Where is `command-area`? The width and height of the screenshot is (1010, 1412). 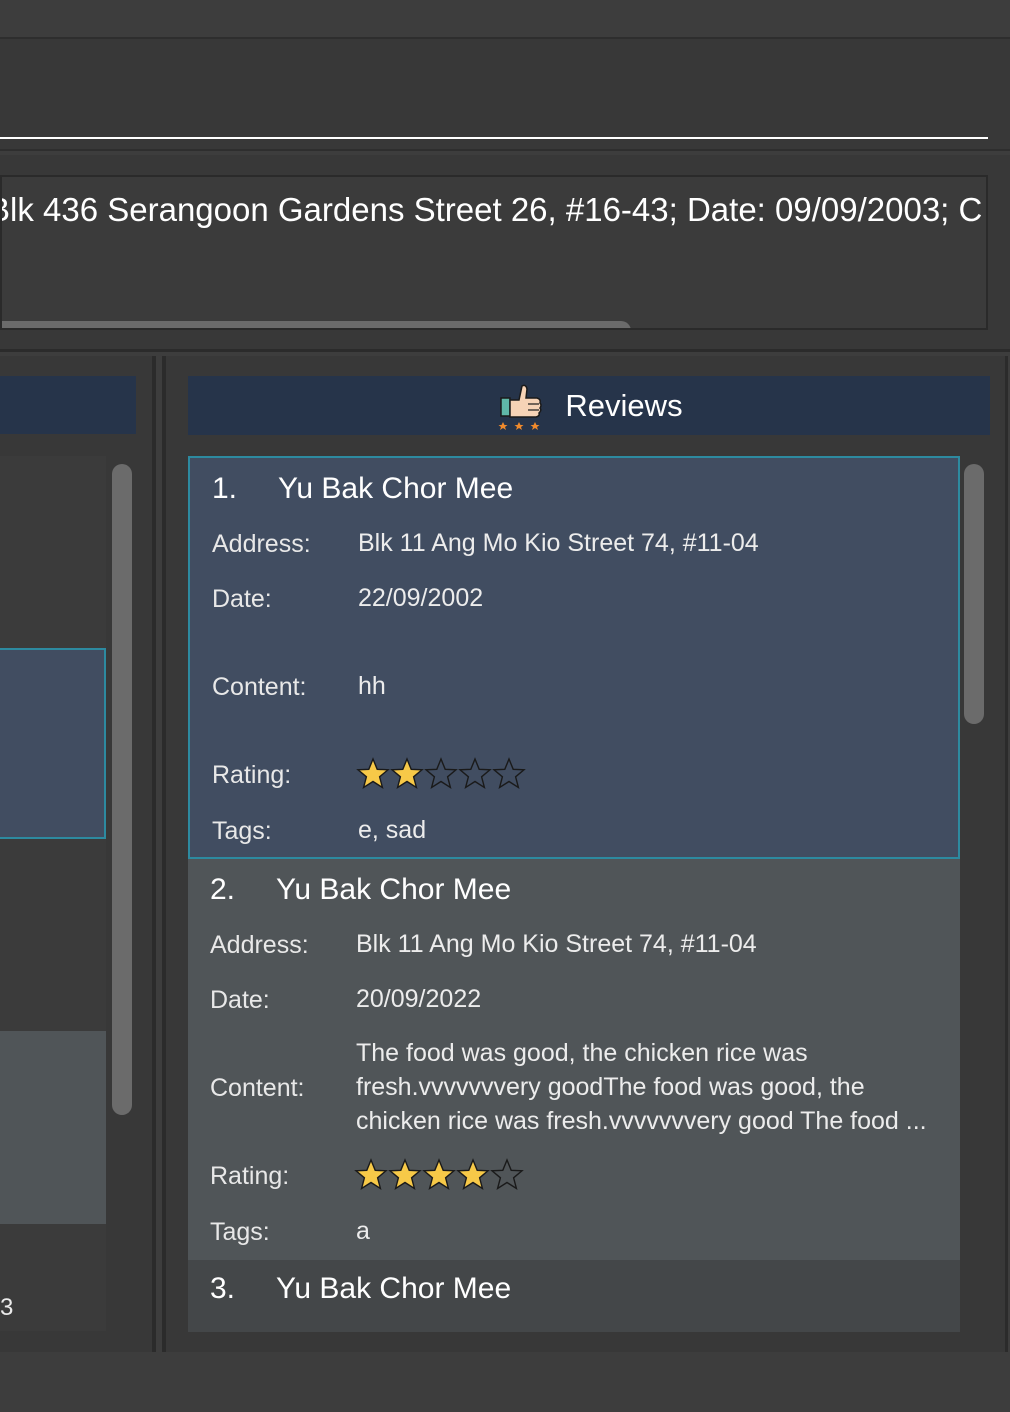 command-area is located at coordinates (505, 94).